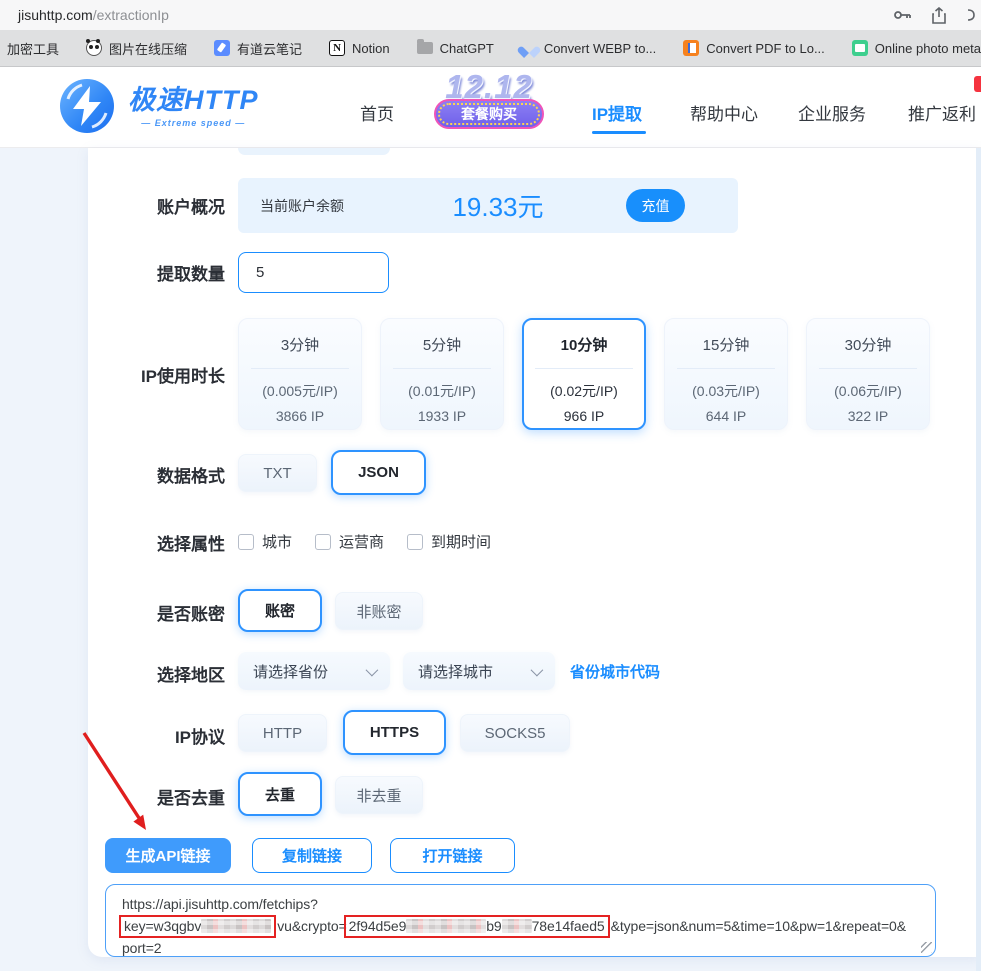  I want to click on logo-subtitle: — Extreme speed —, so click(193, 122).